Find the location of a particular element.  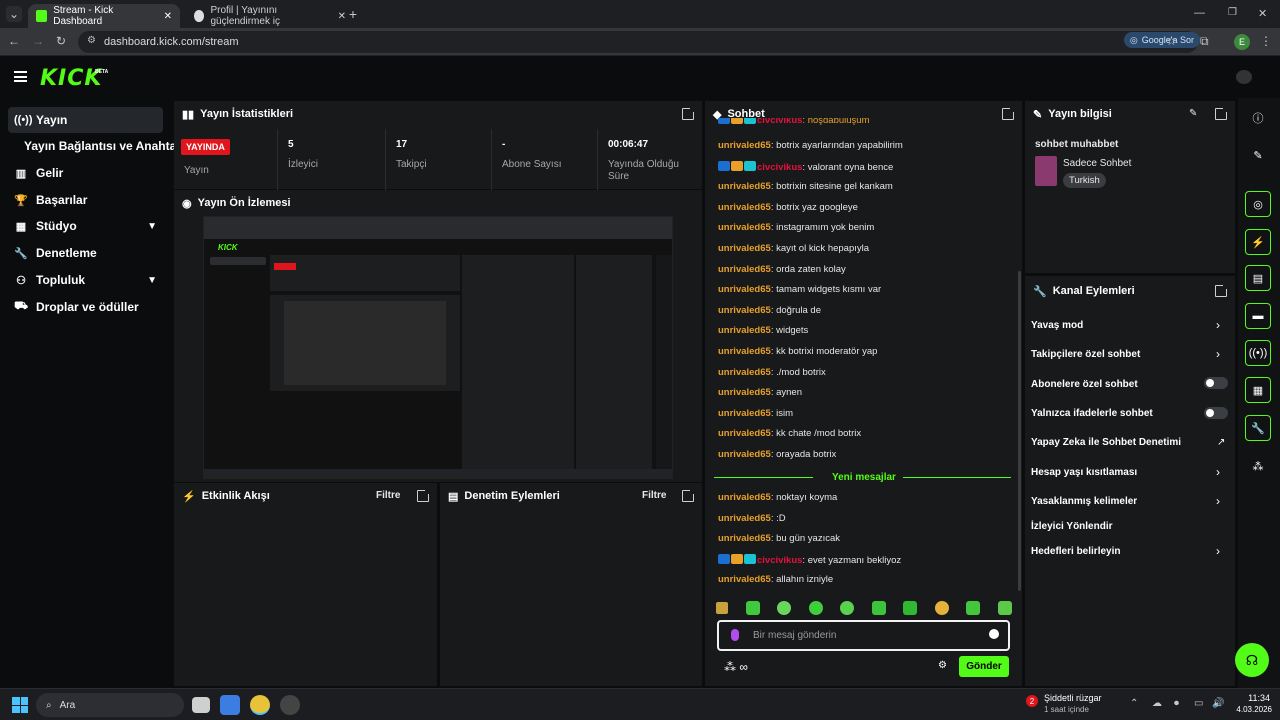

action-ai-moderation: Yapay Zeka ile Sohbet Denetimi is located at coordinates (1106, 442).